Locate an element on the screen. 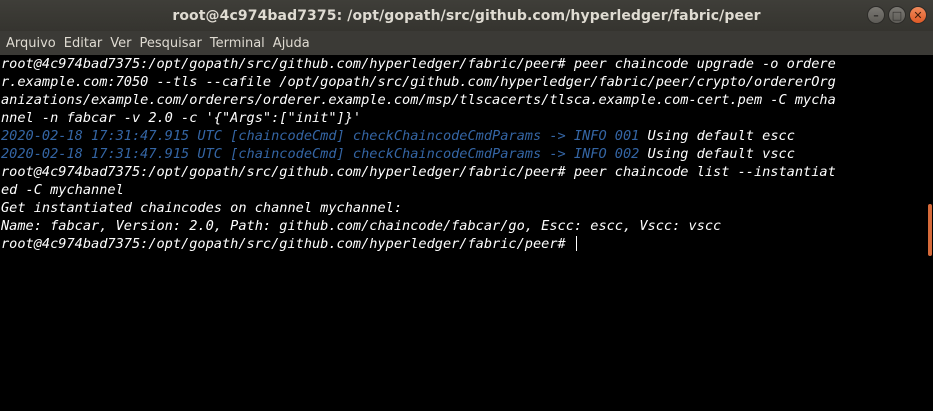 This screenshot has width=933, height=411. menu-terminal: Terminal is located at coordinates (237, 43).